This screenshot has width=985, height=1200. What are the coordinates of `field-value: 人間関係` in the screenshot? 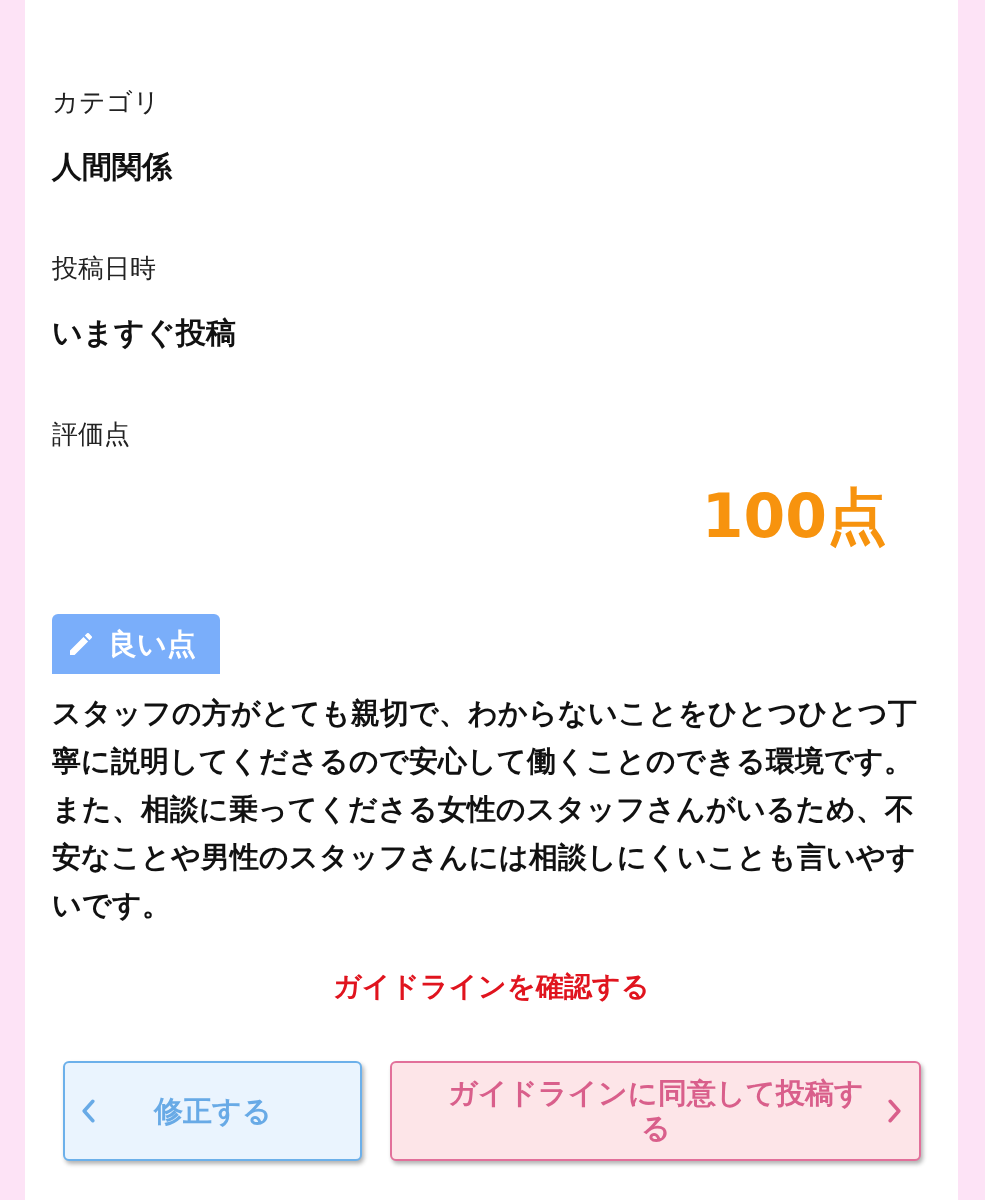 It's located at (112, 167).